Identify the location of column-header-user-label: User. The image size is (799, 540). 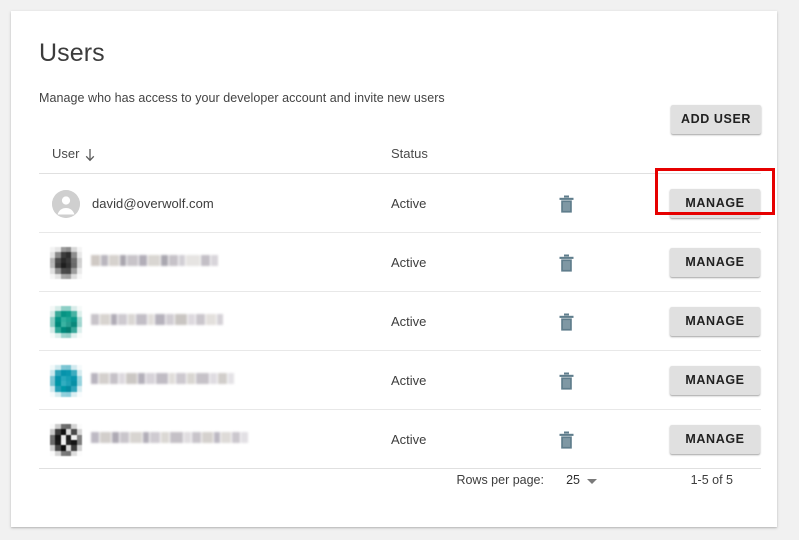
(66, 153).